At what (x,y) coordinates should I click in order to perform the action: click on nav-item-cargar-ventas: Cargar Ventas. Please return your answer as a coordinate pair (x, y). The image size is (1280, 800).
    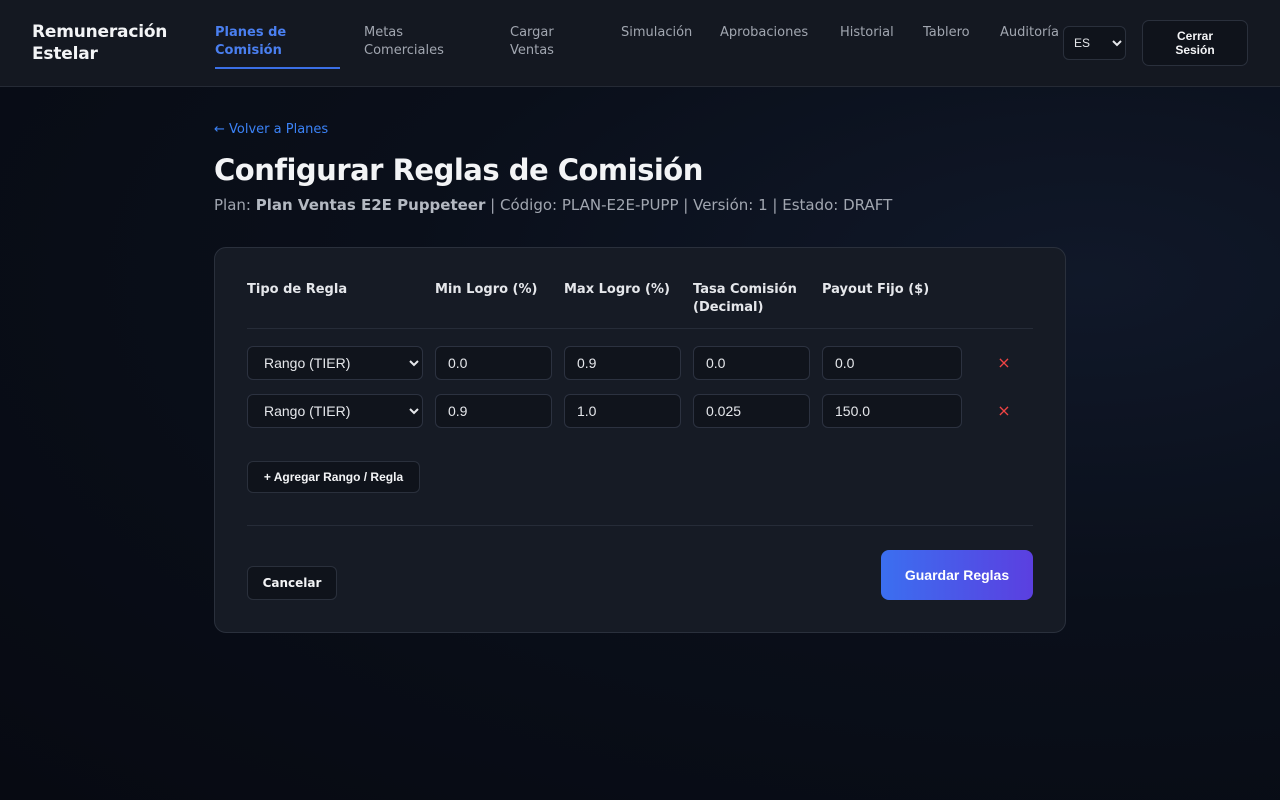
    Looking at the image, I should click on (555, 42).